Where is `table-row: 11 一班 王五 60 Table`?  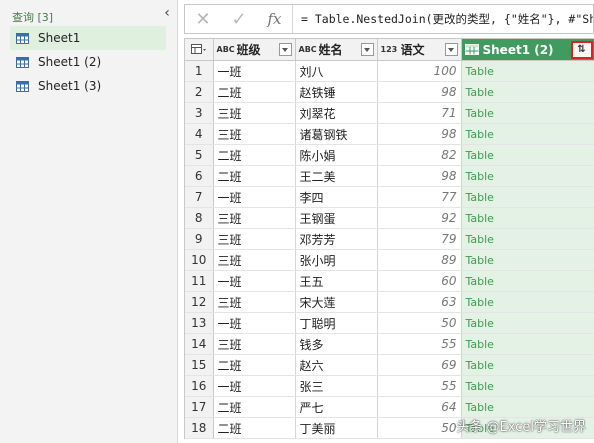
table-row: 11 一班 王五 60 Table is located at coordinates (389, 281).